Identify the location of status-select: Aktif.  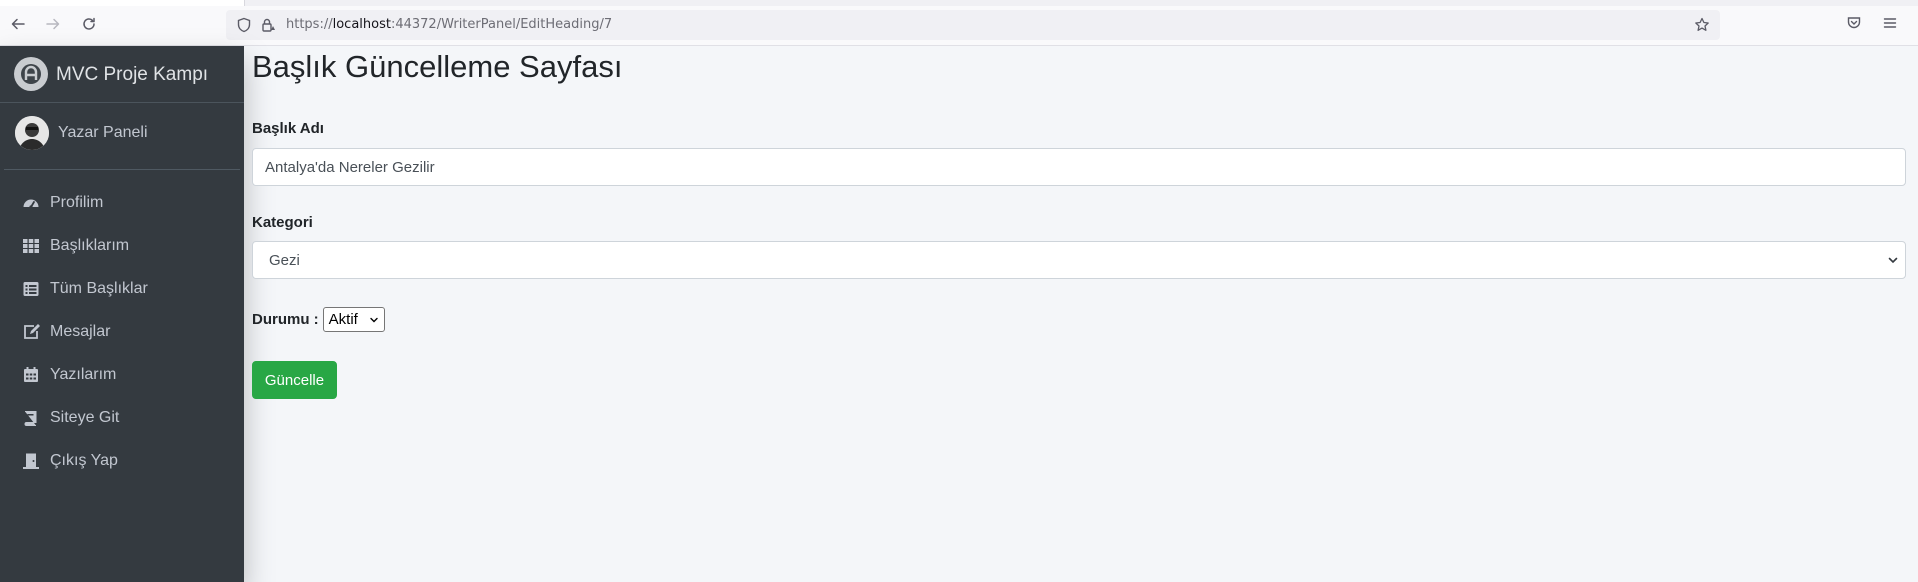
(353, 319).